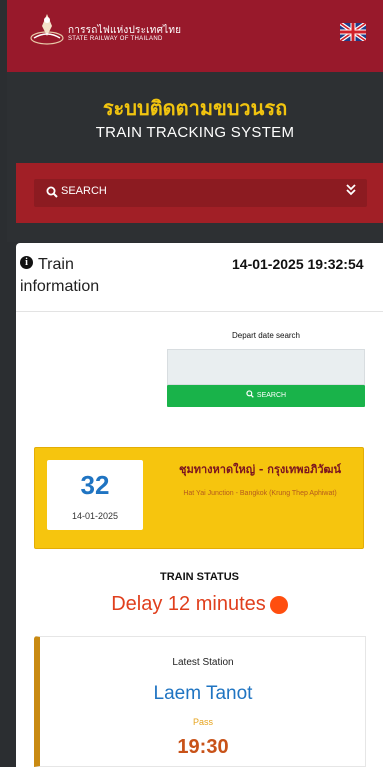 This screenshot has height=767, width=383. I want to click on title-thai: ระบบติดตามขบวนรถ, so click(195, 108).